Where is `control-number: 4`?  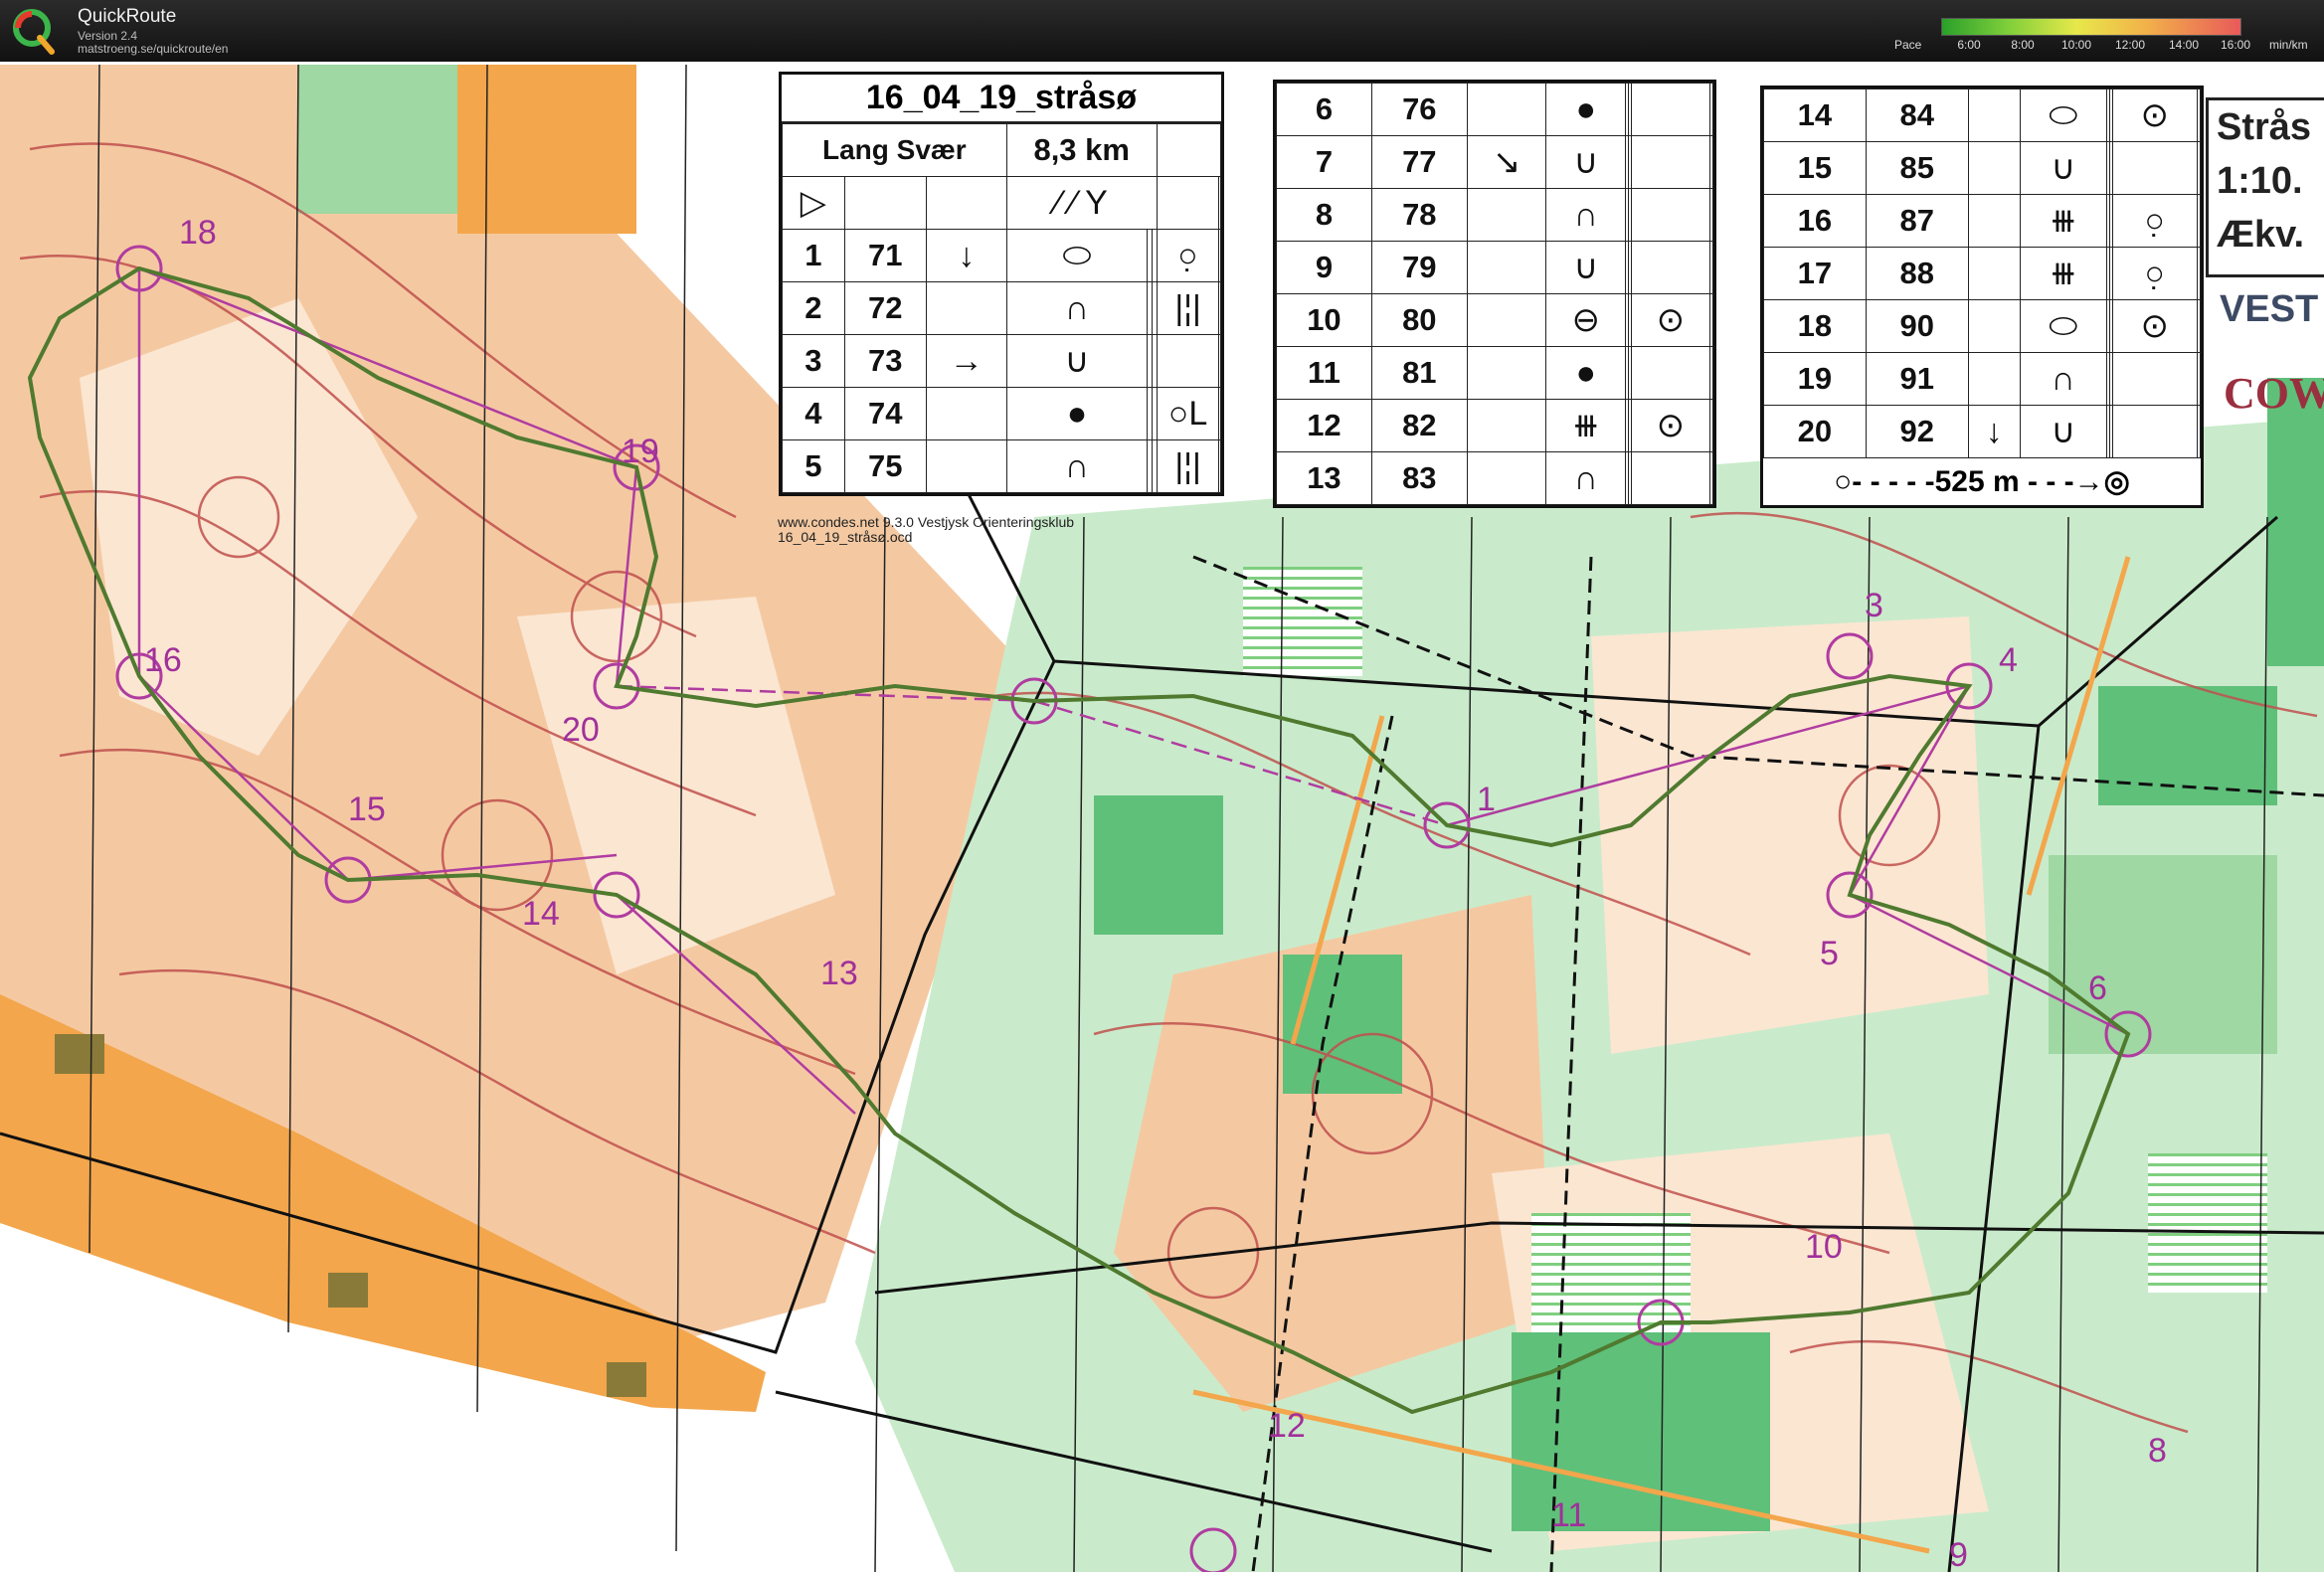
control-number: 4 is located at coordinates (2008, 660).